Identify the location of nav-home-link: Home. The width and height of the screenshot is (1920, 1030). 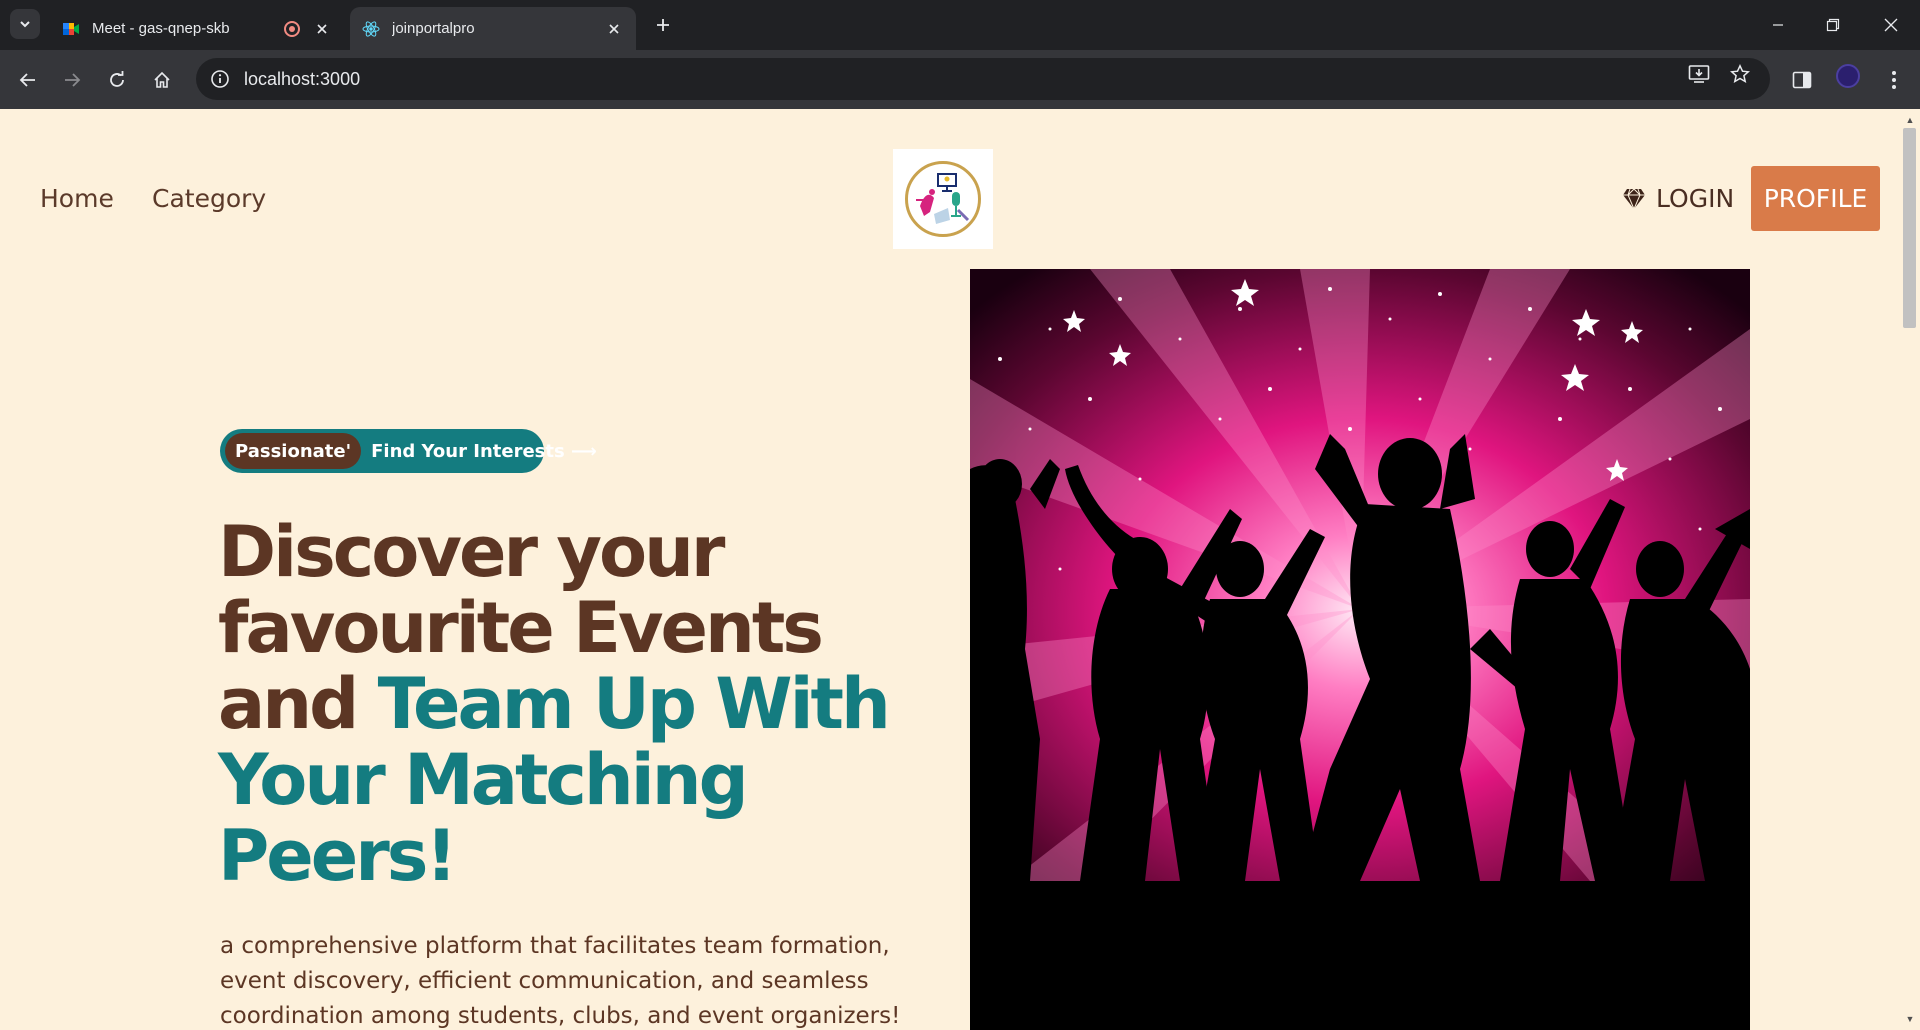
(77, 198).